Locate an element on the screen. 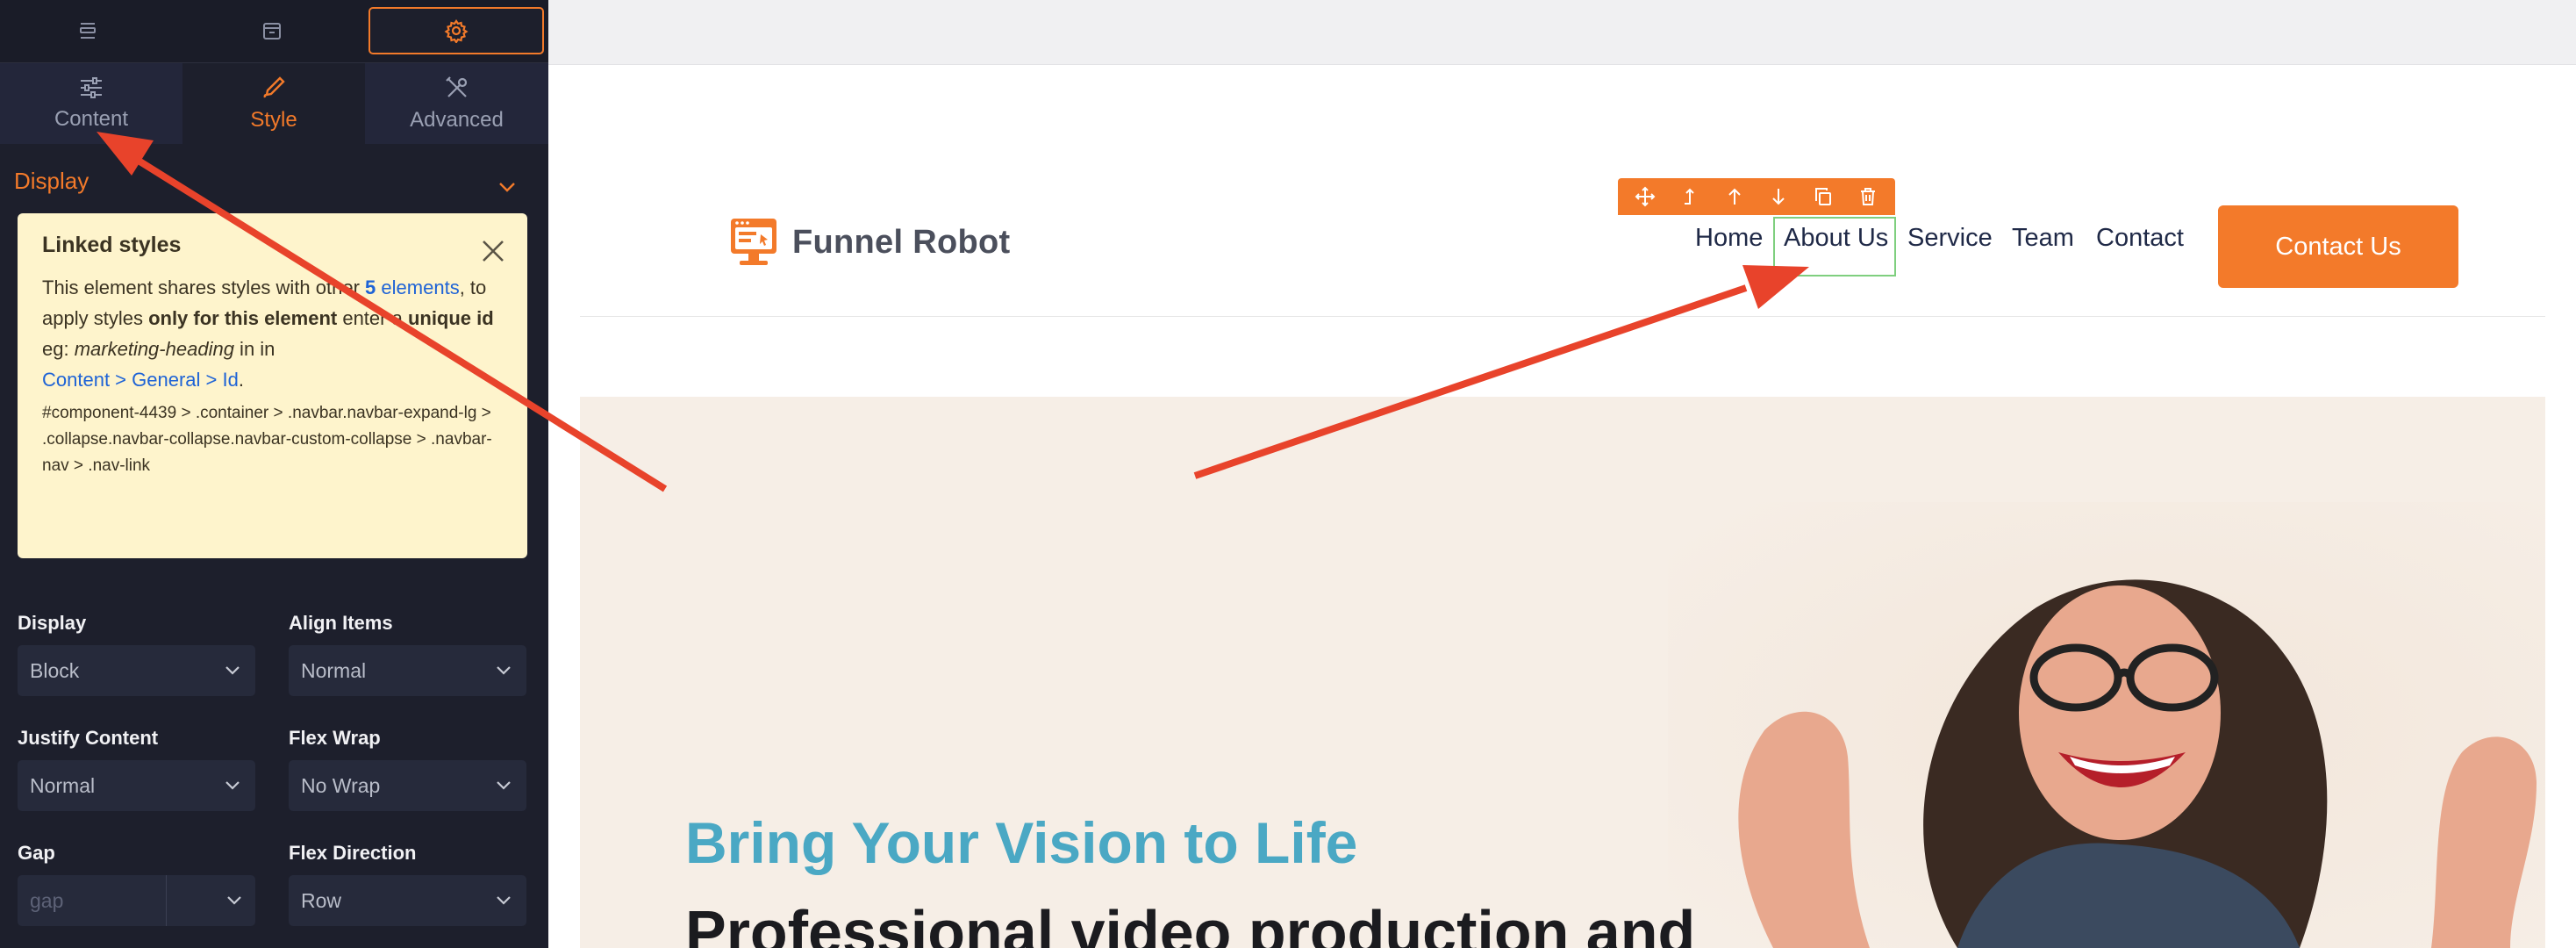 Image resolution: width=2576 pixels, height=948 pixels. canvas-top-bar is located at coordinates (1562, 32).